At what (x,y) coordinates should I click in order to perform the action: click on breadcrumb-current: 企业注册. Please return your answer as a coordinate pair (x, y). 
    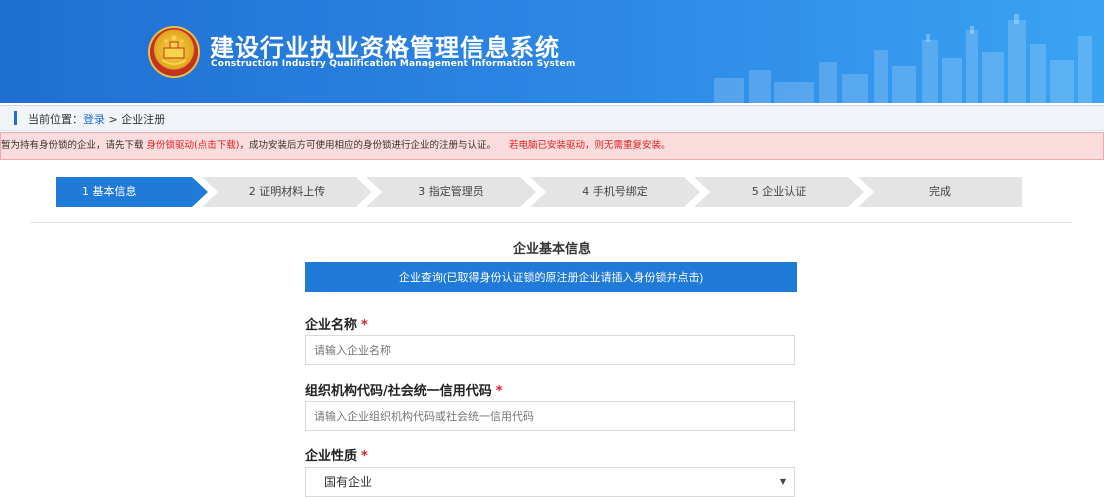
    Looking at the image, I should click on (143, 119).